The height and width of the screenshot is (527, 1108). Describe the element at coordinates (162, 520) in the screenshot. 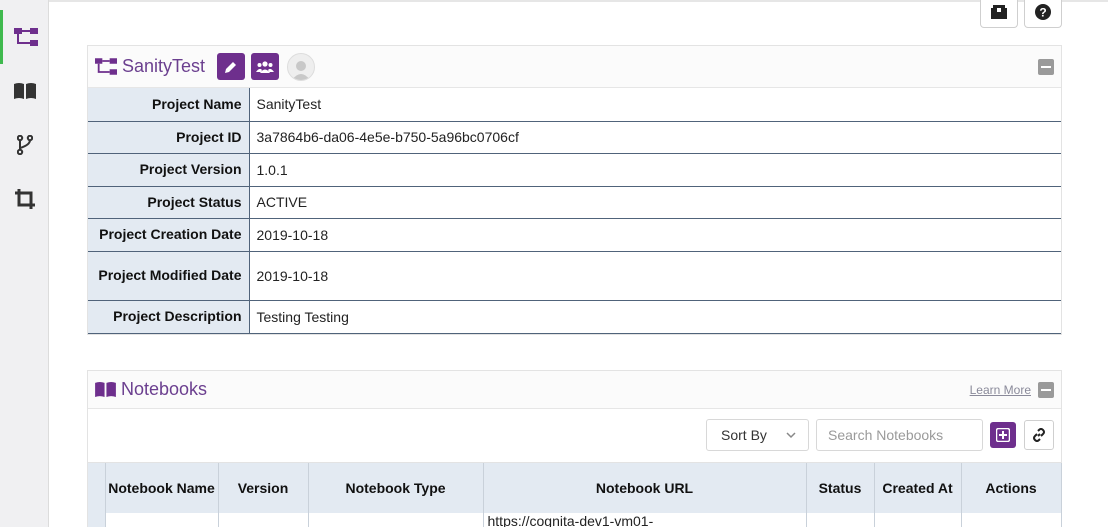

I see `notebook-name-cell` at that location.